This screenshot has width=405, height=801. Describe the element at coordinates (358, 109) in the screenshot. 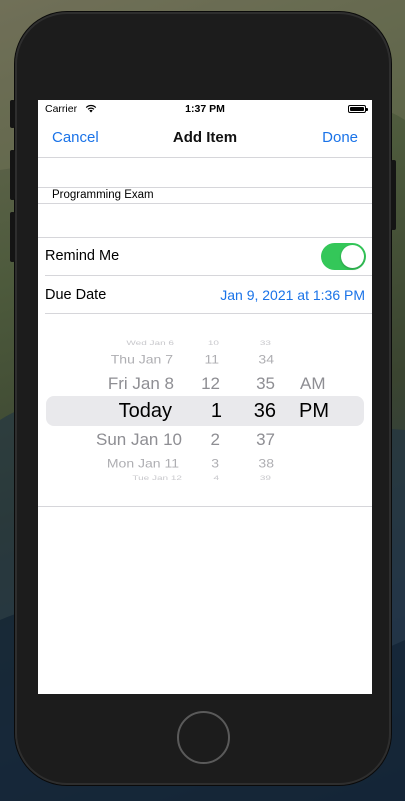

I see `battery-icon` at that location.